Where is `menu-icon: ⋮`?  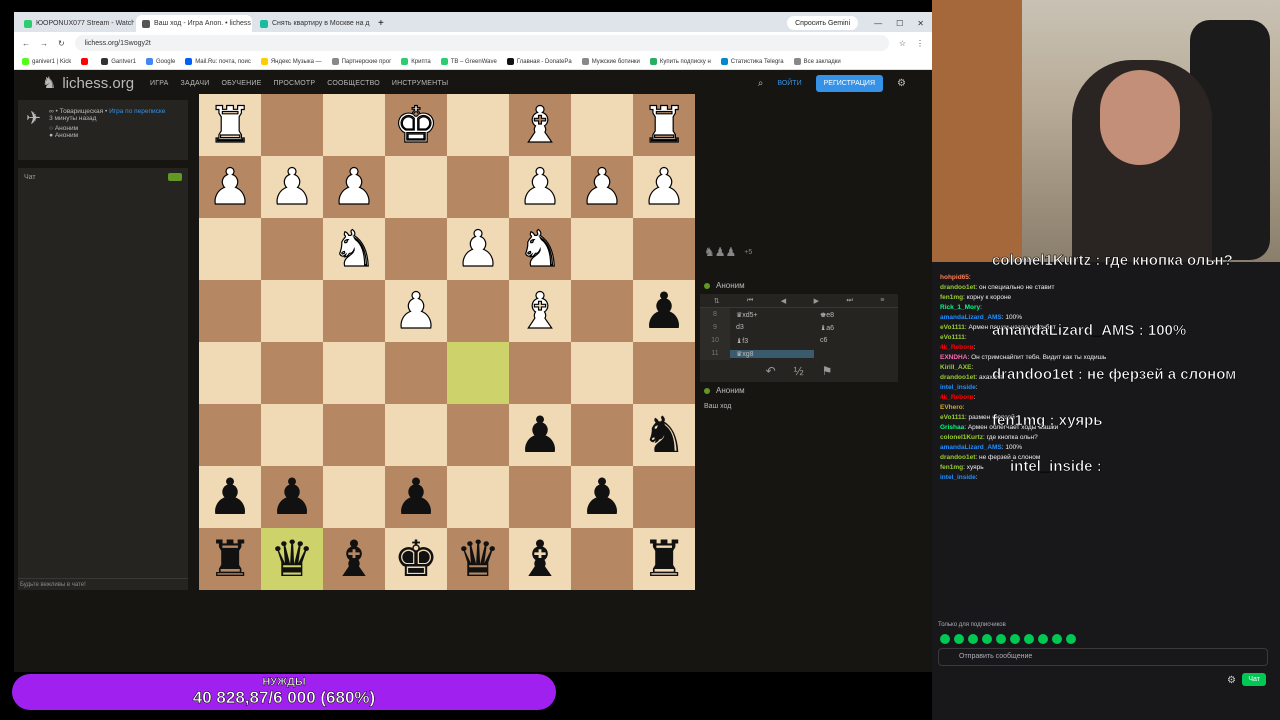 menu-icon: ⋮ is located at coordinates (920, 43).